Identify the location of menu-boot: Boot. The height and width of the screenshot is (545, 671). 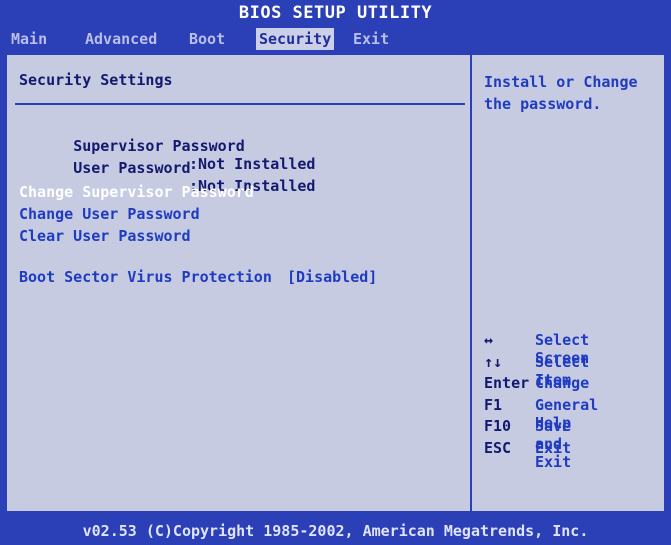
(207, 39).